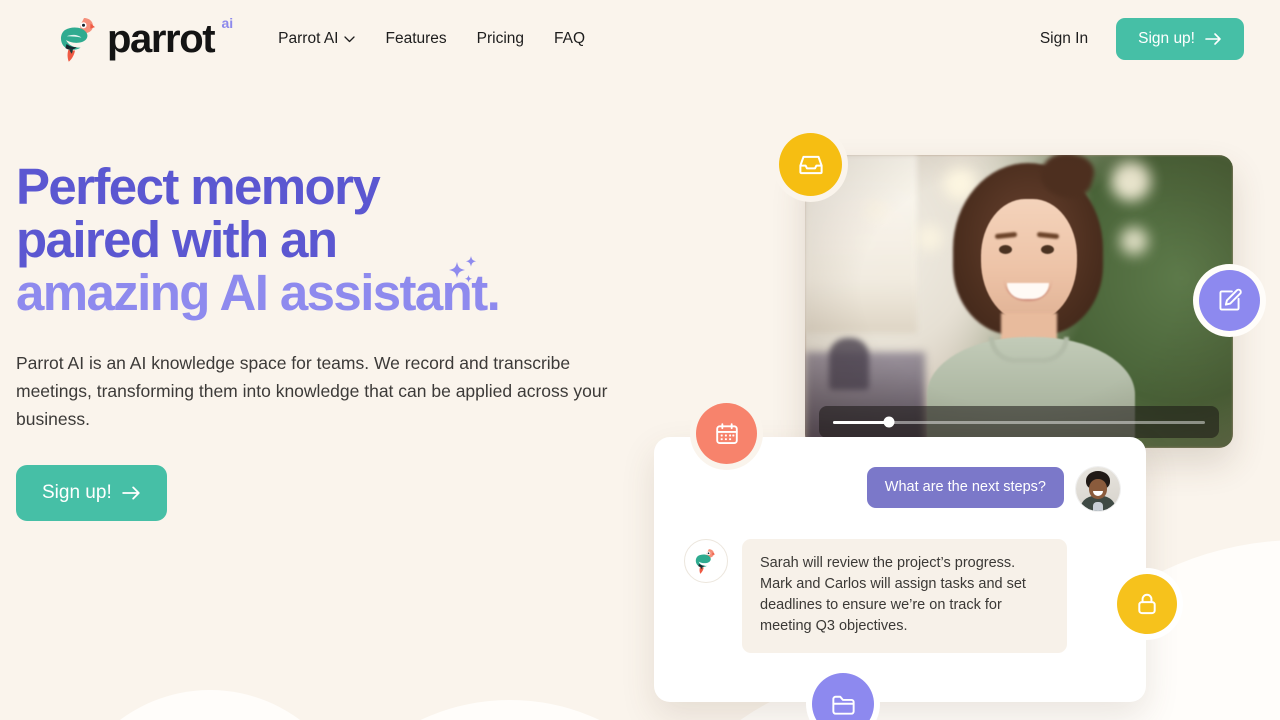  What do you see at coordinates (177, 239) in the screenshot?
I see `headline-line-2: paired with an` at bounding box center [177, 239].